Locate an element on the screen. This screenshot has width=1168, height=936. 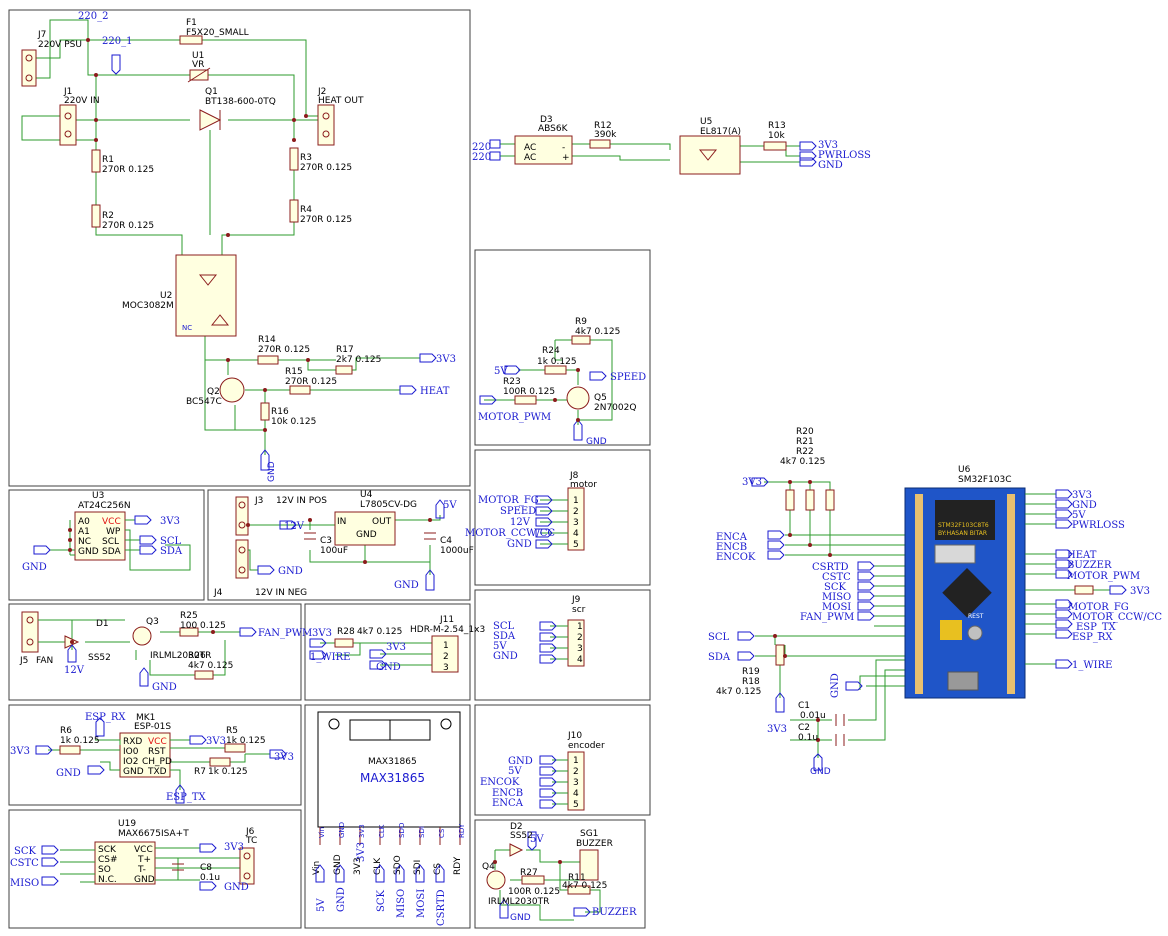
max-pin-sdo-b: SDO is located at coordinates (398, 865).